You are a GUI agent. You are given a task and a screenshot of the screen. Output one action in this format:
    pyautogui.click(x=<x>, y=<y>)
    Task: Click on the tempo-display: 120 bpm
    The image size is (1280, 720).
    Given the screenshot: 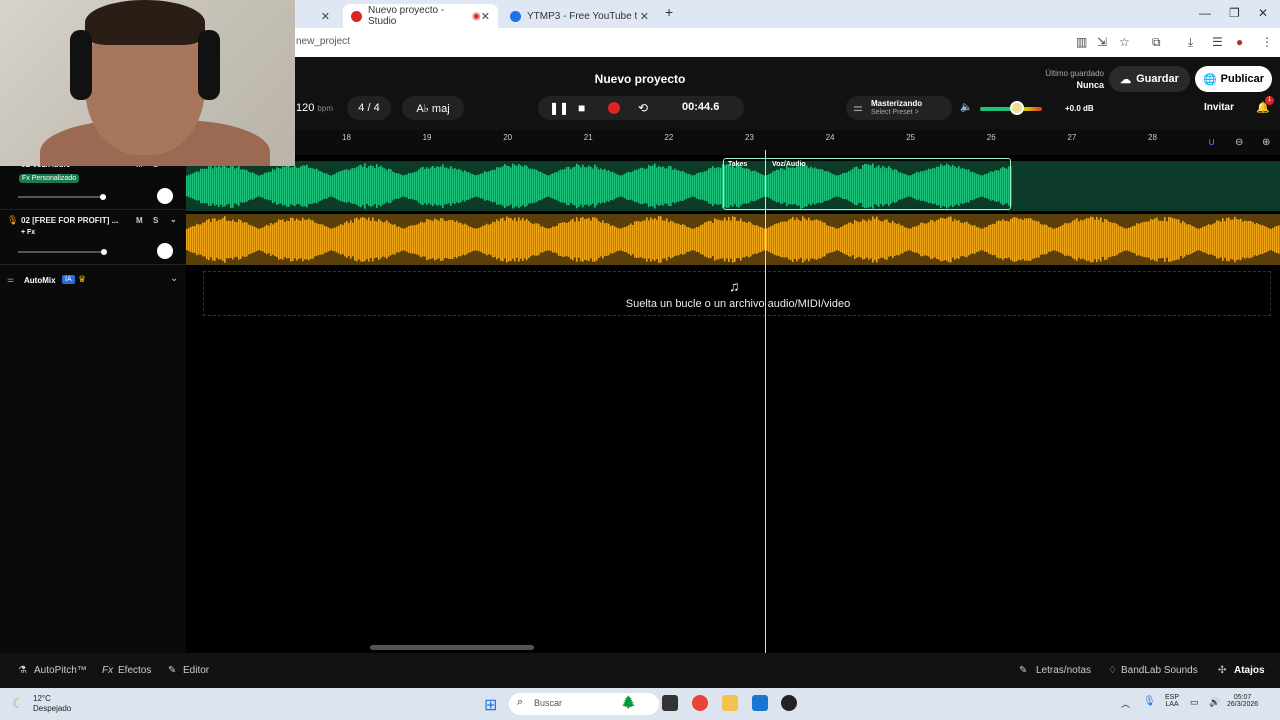 What is the action you would take?
    pyautogui.click(x=314, y=108)
    